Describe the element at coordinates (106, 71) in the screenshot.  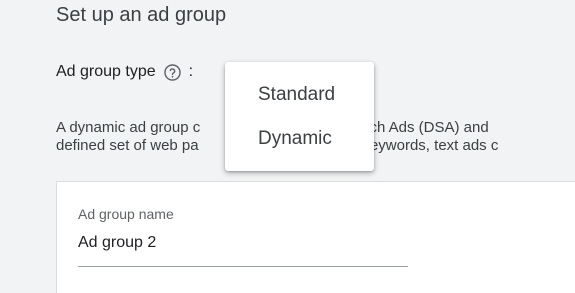
I see `ad-group-type-label: Ad group type` at that location.